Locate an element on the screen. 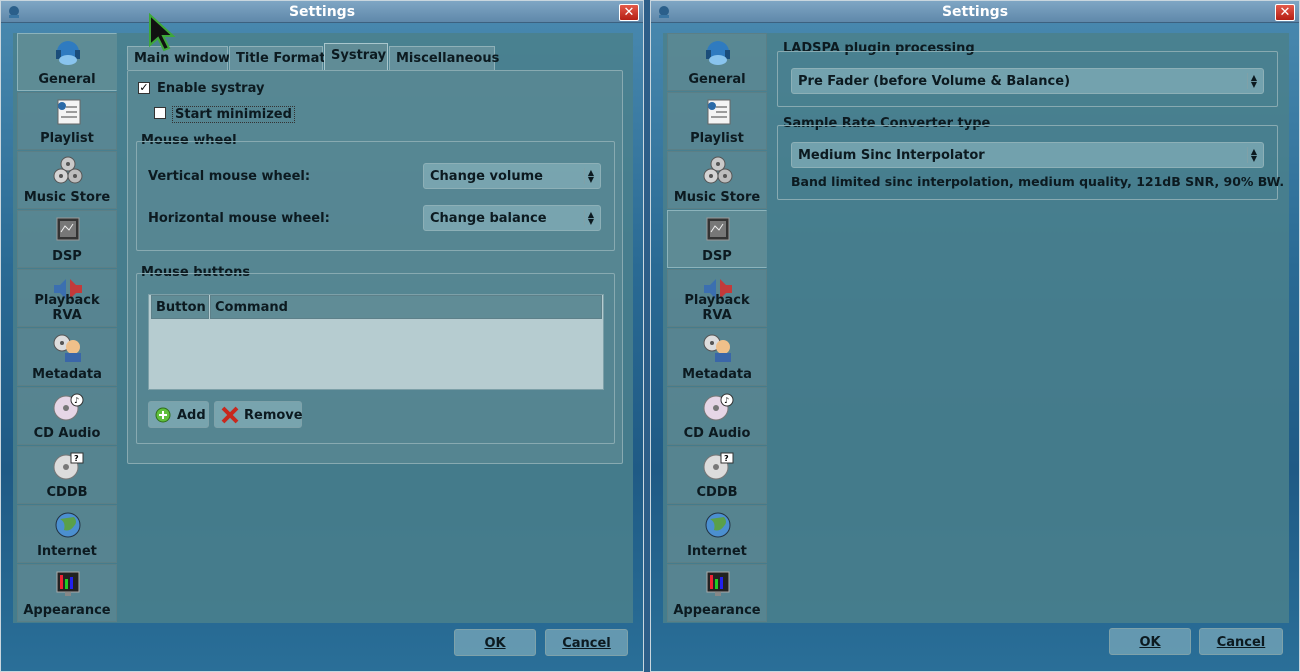 This screenshot has width=1300, height=672. appearance-icon is located at coordinates (68, 583).